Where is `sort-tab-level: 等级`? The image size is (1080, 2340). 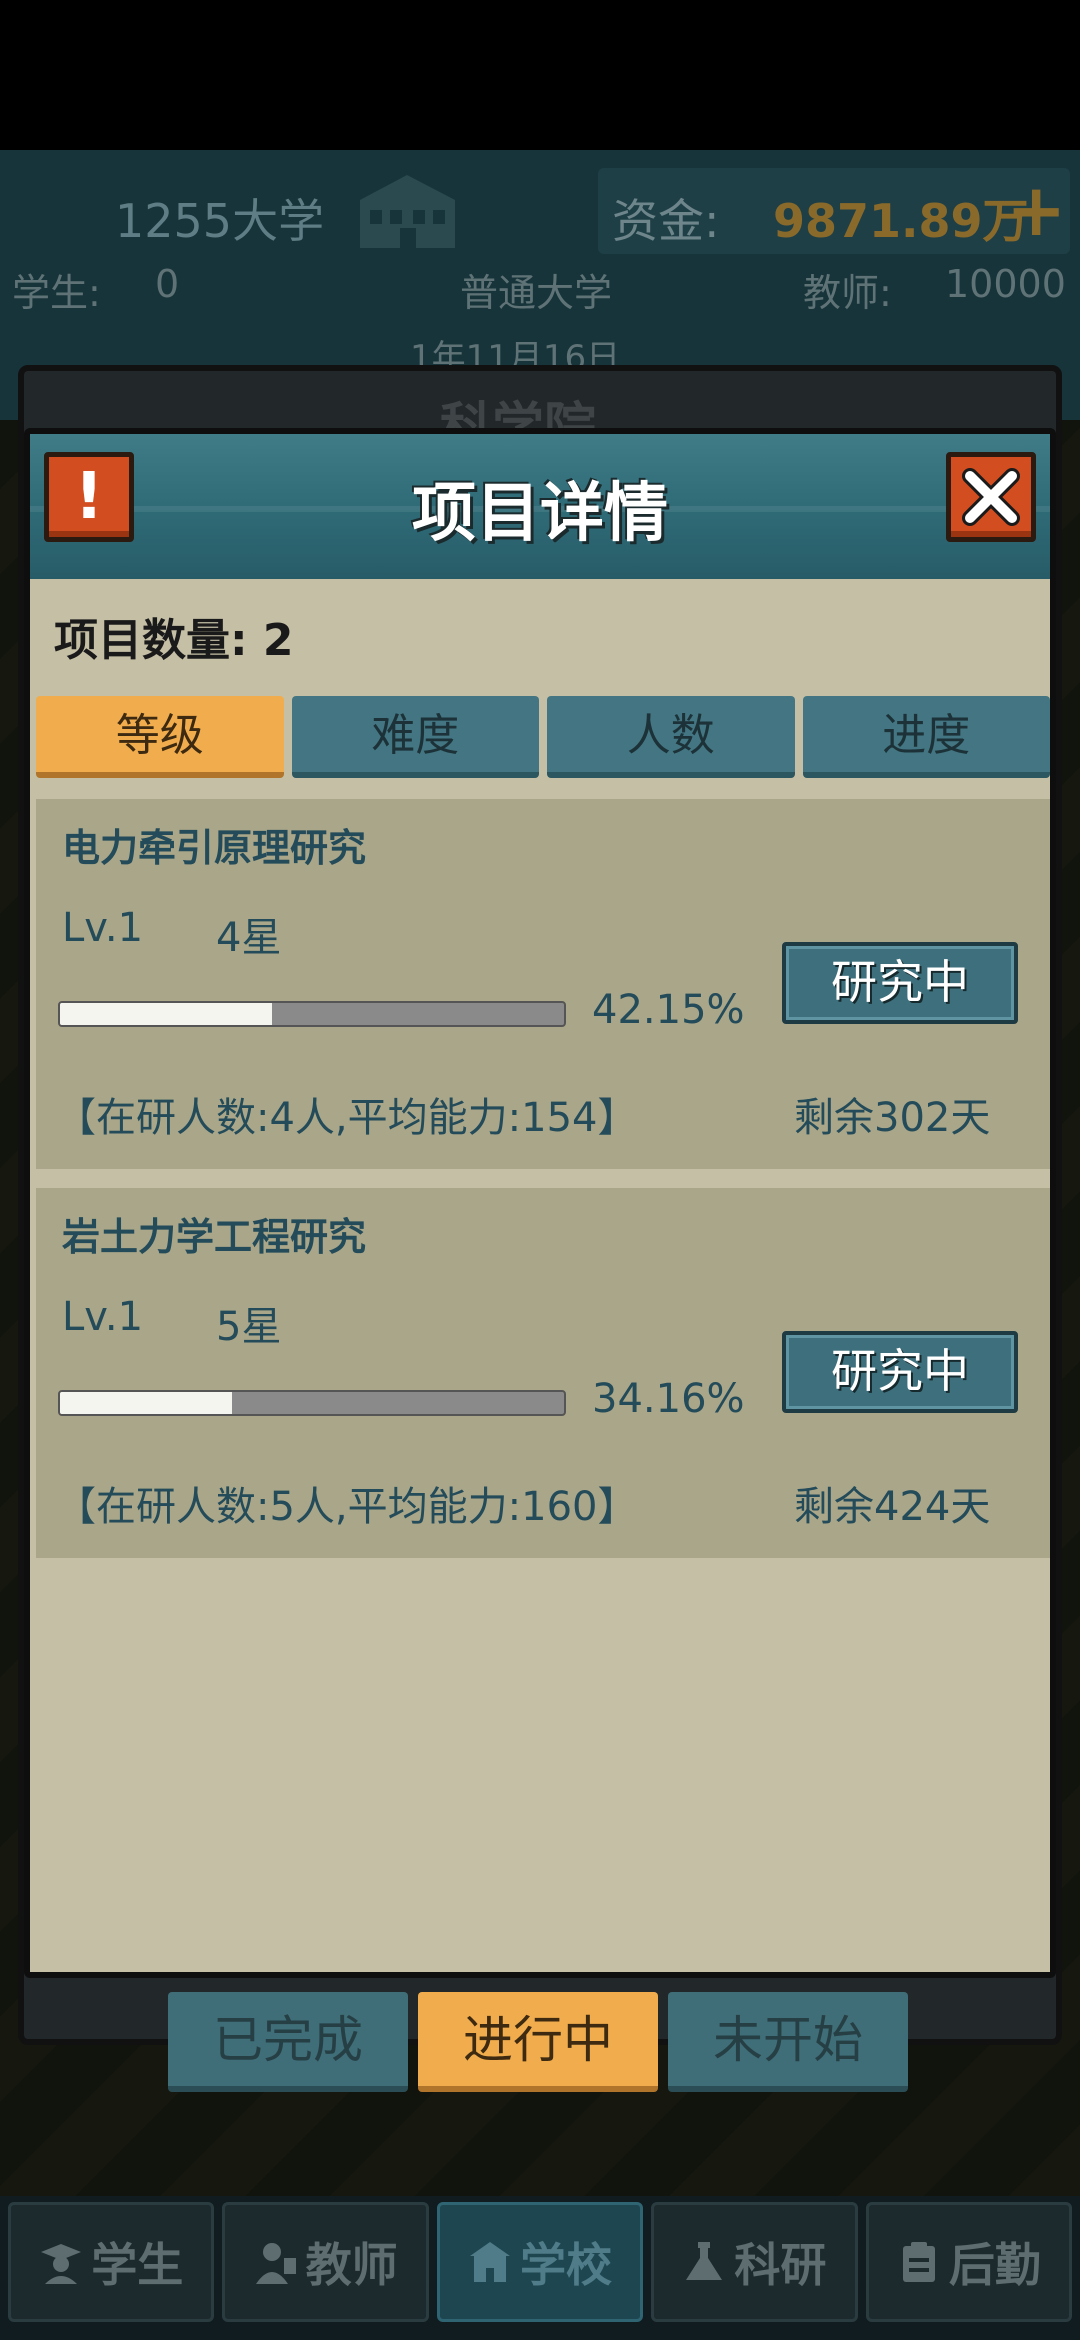 sort-tab-level: 等级 is located at coordinates (160, 737).